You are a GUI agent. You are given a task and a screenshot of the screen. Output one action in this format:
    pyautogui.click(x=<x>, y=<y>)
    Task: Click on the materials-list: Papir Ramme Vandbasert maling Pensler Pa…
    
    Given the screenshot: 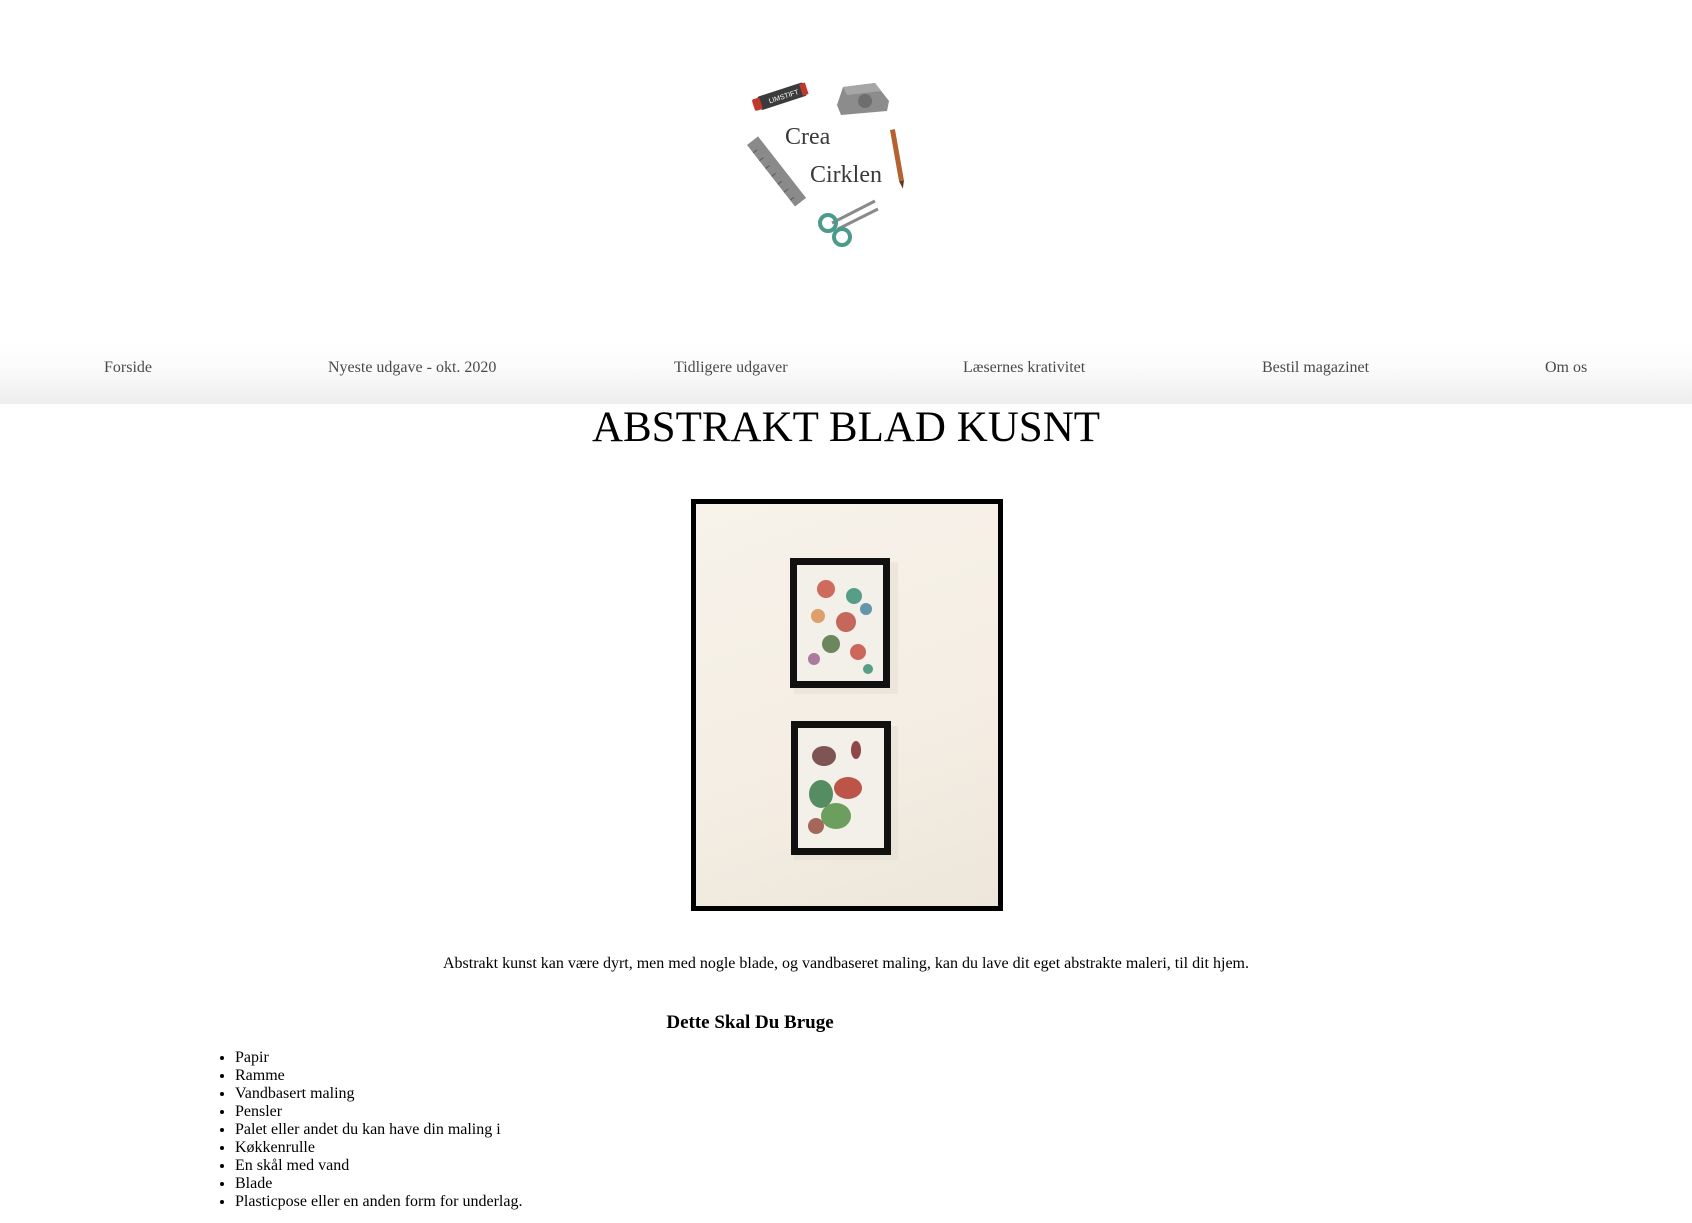 What is the action you would take?
    pyautogui.click(x=358, y=1130)
    